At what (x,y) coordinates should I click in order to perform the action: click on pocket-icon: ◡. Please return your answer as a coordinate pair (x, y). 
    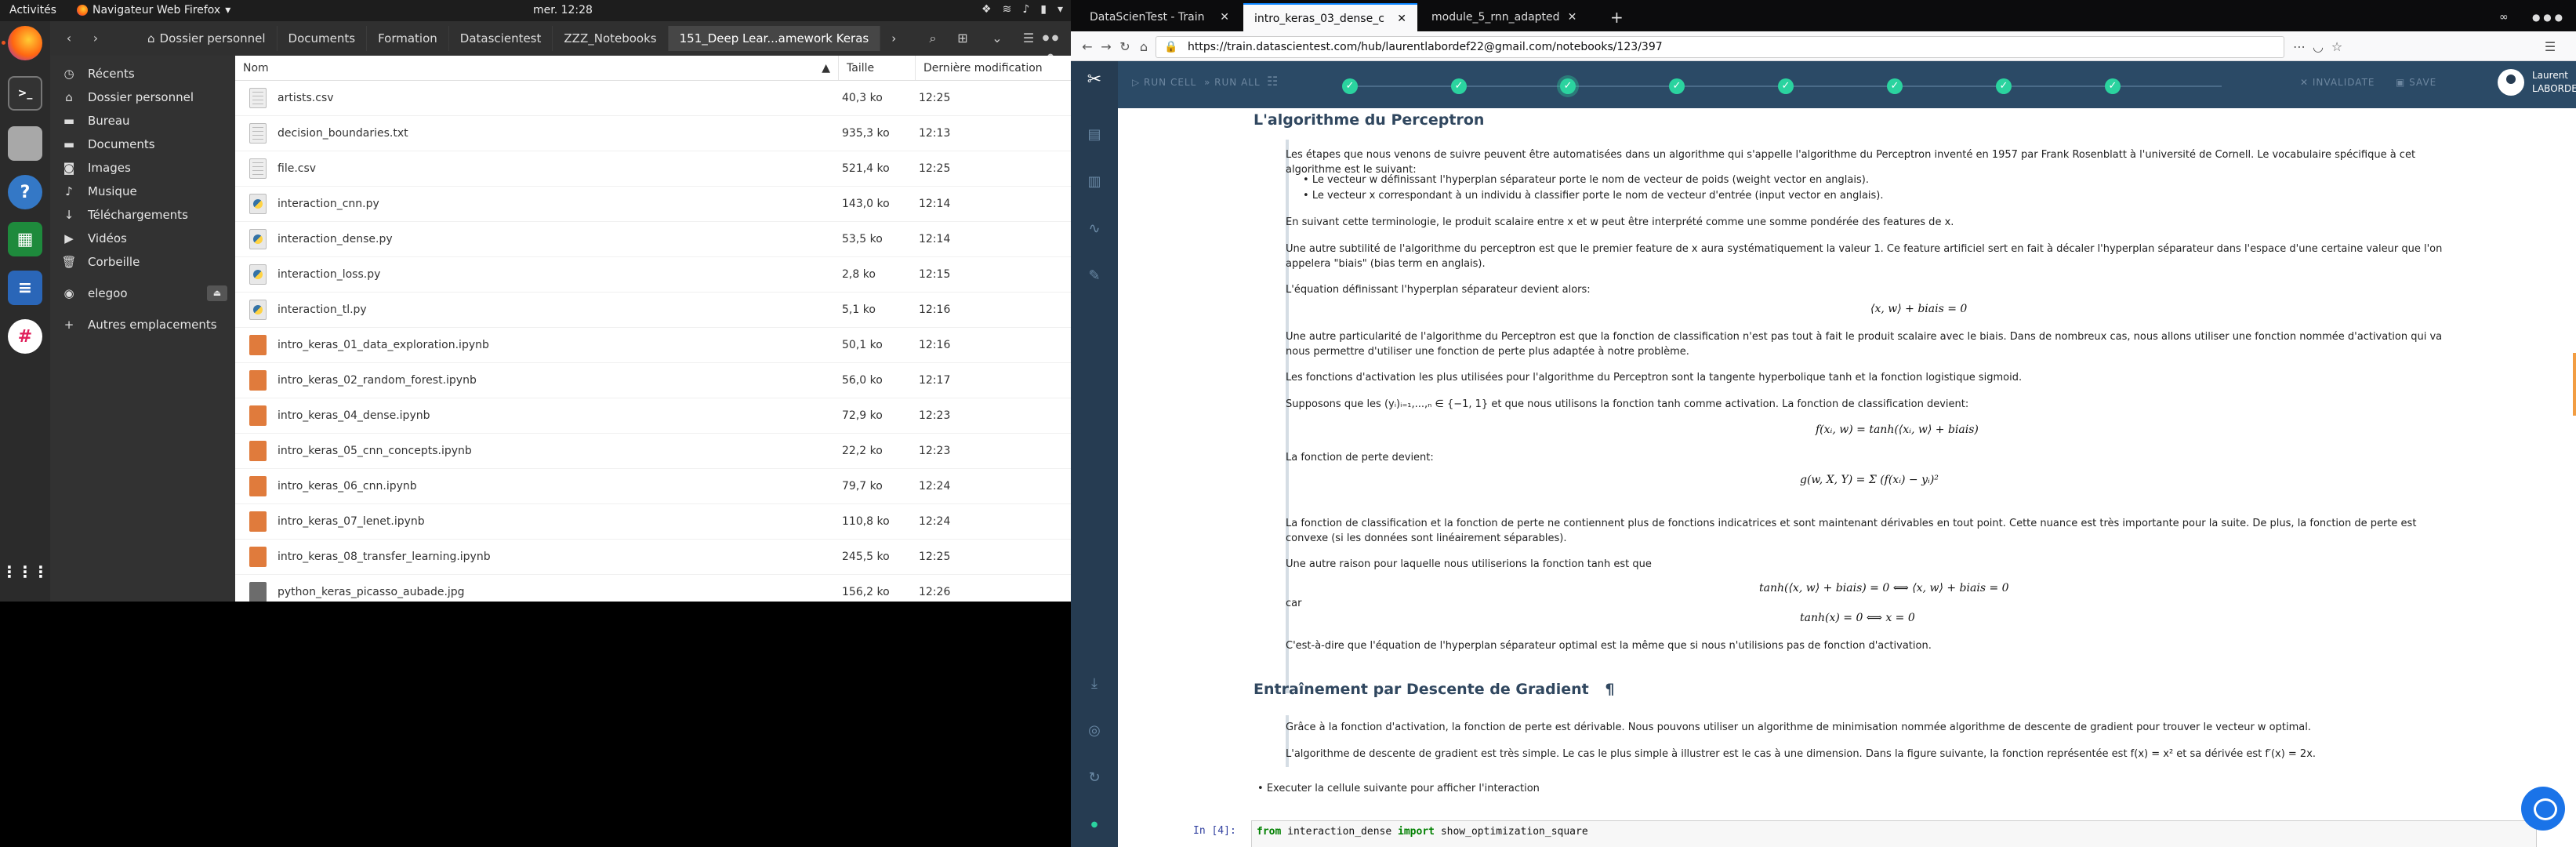
    Looking at the image, I should click on (2318, 47).